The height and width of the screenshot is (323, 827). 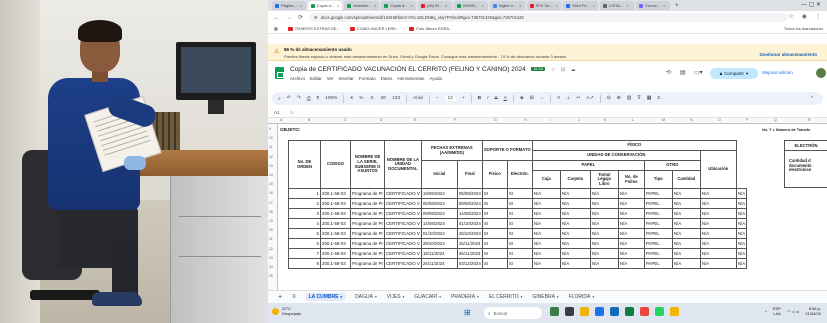 What do you see at coordinates (279, 112) in the screenshot?
I see `name-box: A1` at bounding box center [279, 112].